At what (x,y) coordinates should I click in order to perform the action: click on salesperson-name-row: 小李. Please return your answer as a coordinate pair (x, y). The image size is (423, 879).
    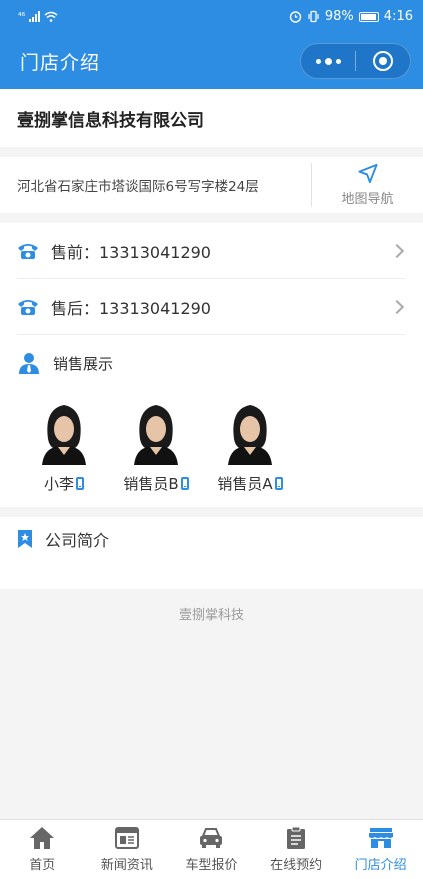
    Looking at the image, I should click on (64, 483).